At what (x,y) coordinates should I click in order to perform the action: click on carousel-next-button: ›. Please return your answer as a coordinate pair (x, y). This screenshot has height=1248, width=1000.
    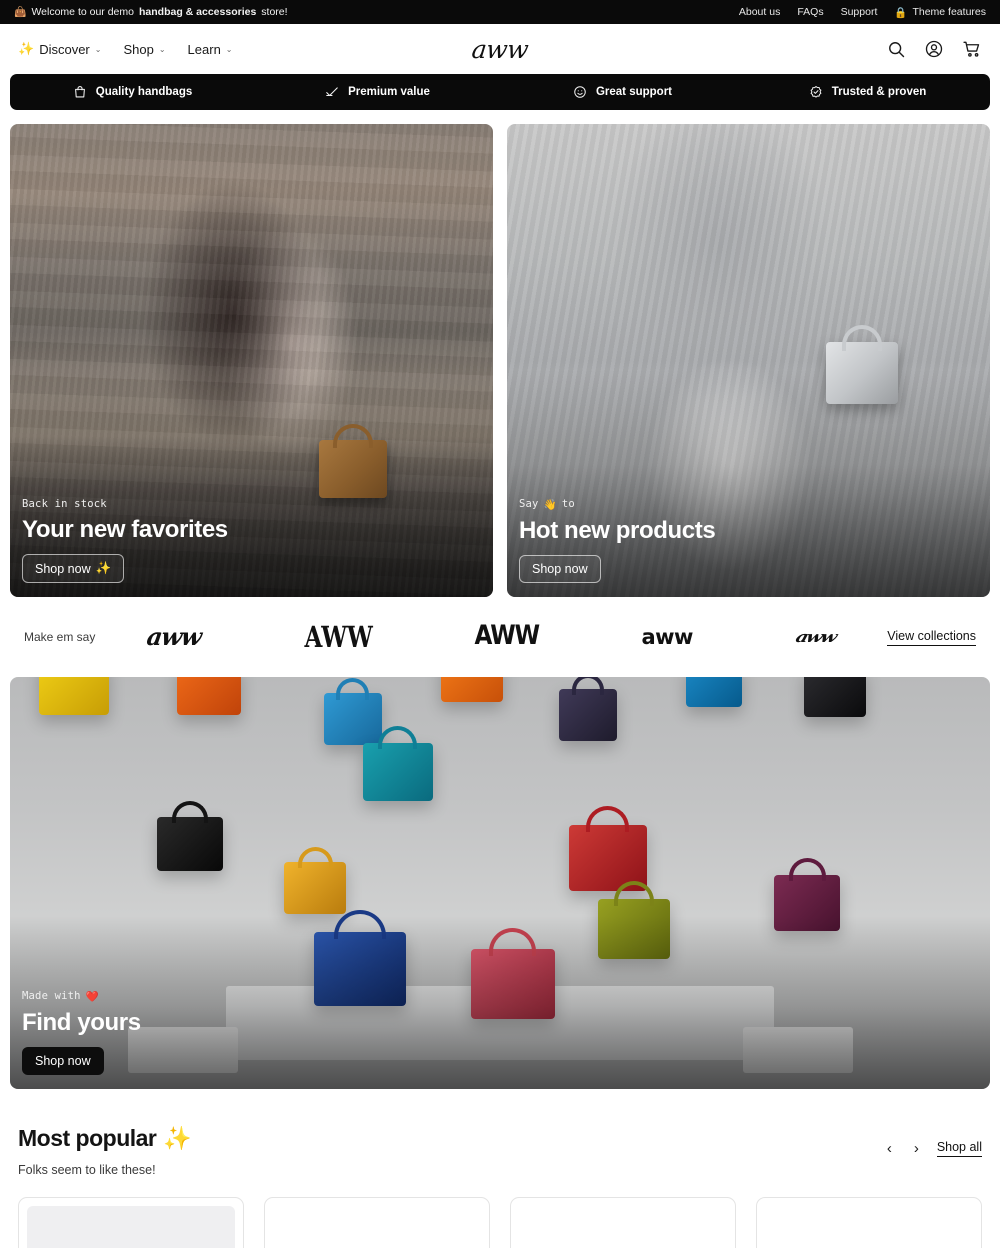
    Looking at the image, I should click on (916, 1148).